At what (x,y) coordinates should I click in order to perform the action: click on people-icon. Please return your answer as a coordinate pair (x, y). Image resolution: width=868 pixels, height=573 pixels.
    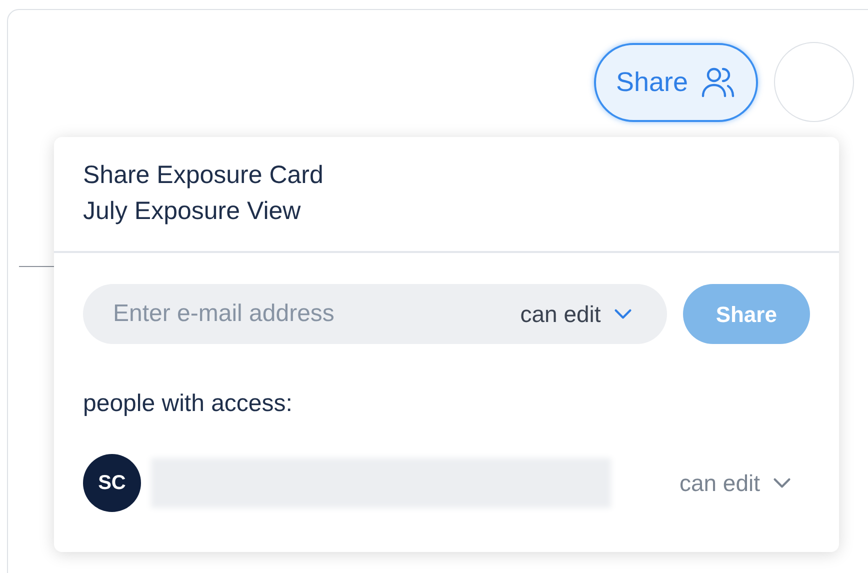
    Looking at the image, I should click on (718, 82).